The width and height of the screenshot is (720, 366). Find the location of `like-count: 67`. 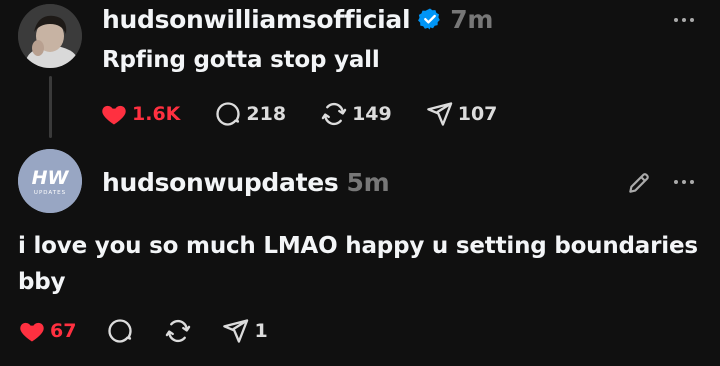

like-count: 67 is located at coordinates (63, 331).